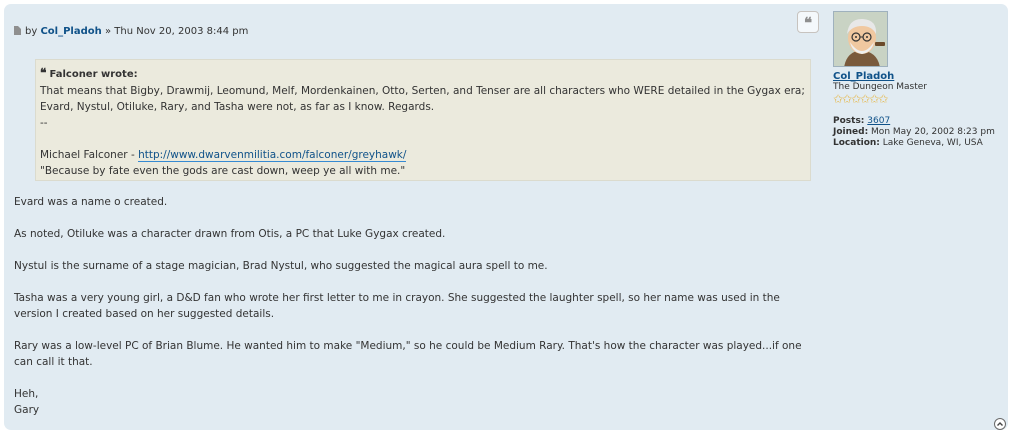 The width and height of the screenshot is (1024, 436). What do you see at coordinates (43, 73) in the screenshot?
I see `quote-mark-icon: ❝` at bounding box center [43, 73].